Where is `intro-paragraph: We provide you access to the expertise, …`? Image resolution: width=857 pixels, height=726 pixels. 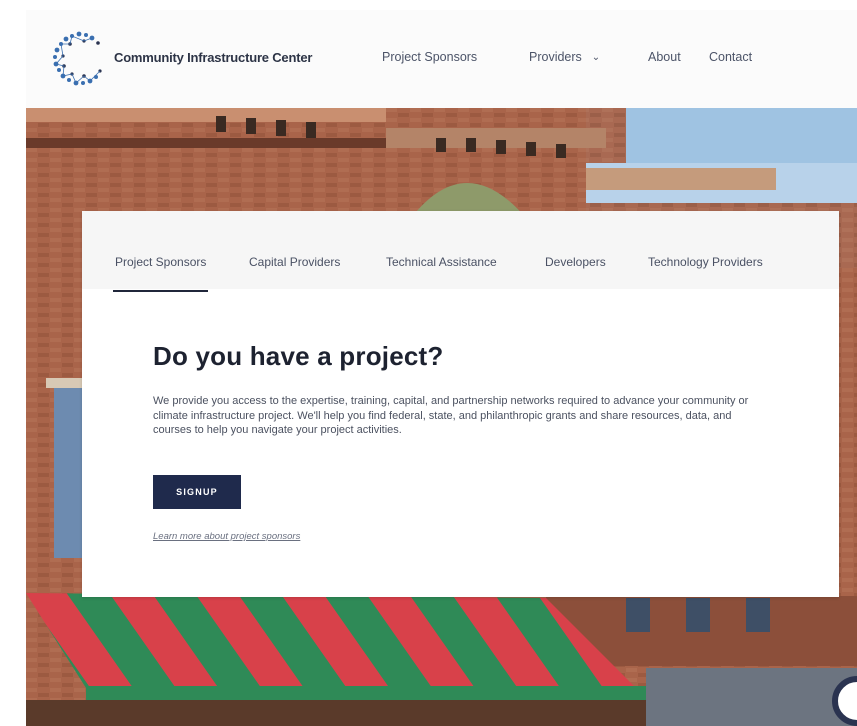
intro-paragraph: We provide you access to the expertise, … is located at coordinates (451, 415).